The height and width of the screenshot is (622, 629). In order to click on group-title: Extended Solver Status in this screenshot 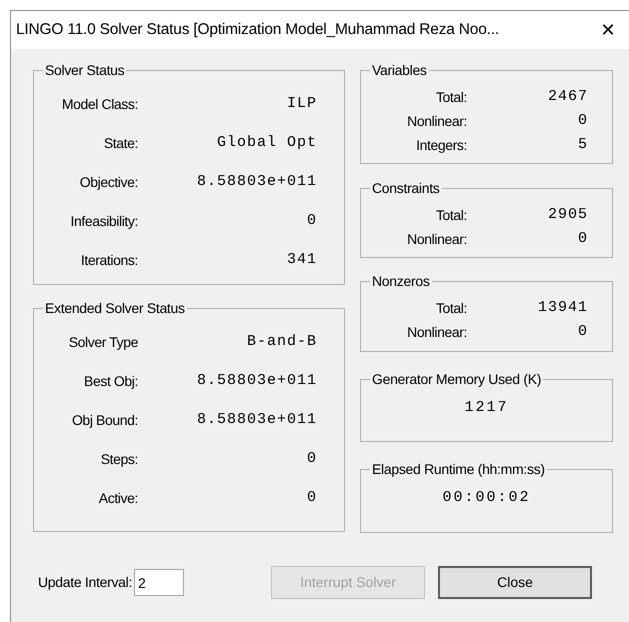, I will do `click(115, 308)`.